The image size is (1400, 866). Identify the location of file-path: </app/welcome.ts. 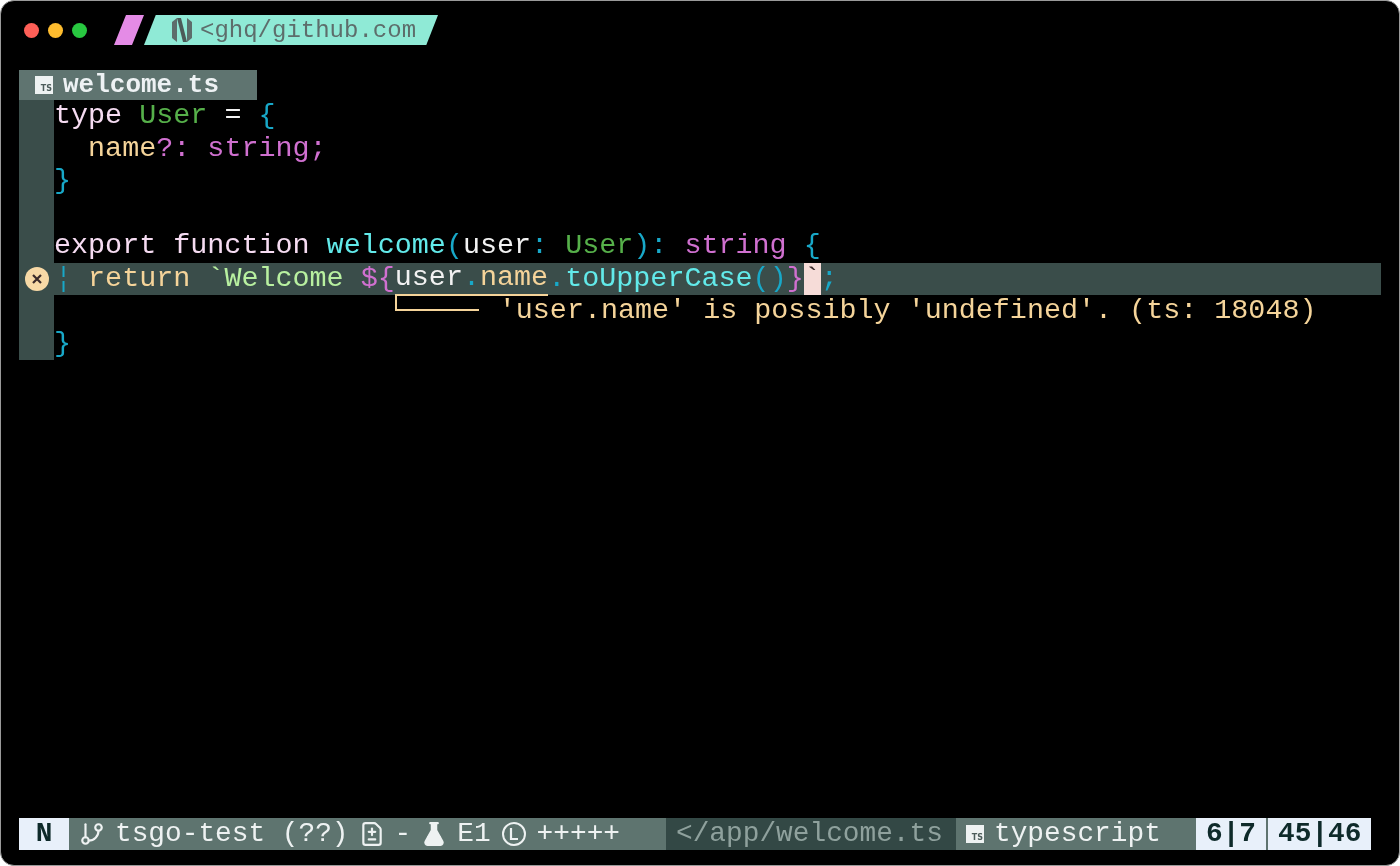
(811, 834).